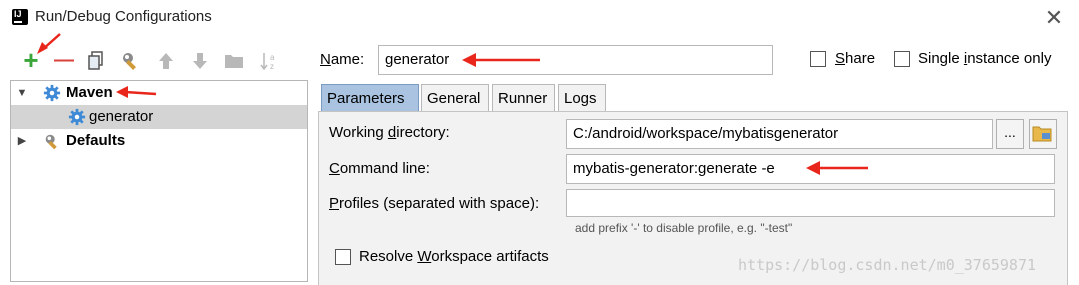  Describe the element at coordinates (342, 59) in the screenshot. I see `name-label: Name:` at that location.